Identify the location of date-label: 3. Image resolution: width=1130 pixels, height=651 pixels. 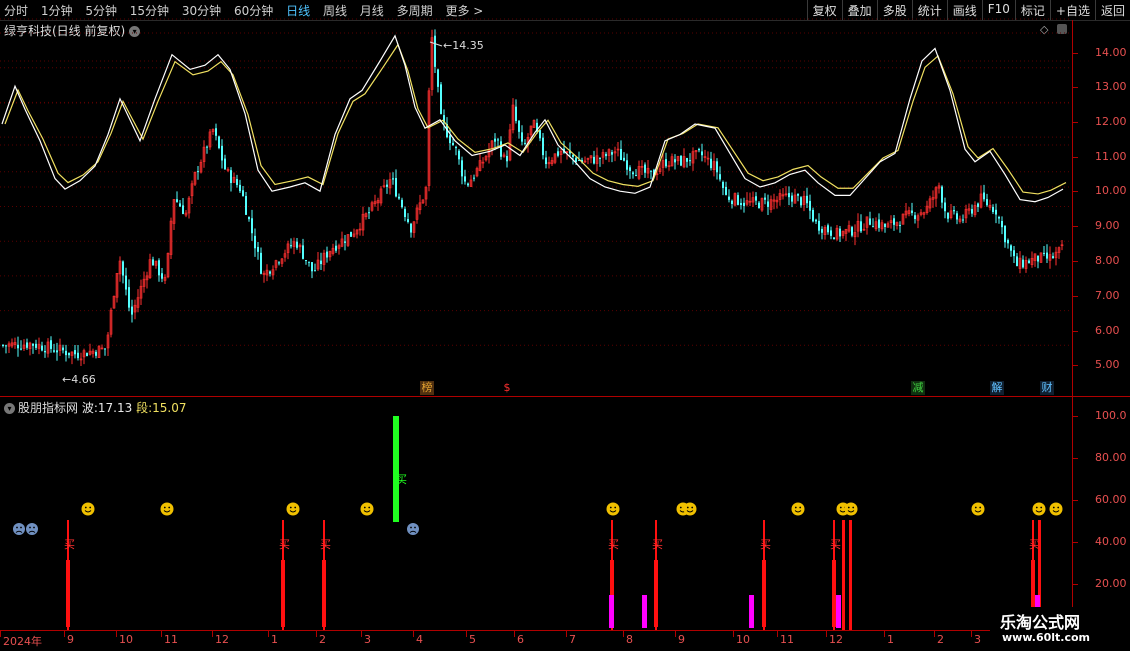
(367, 639).